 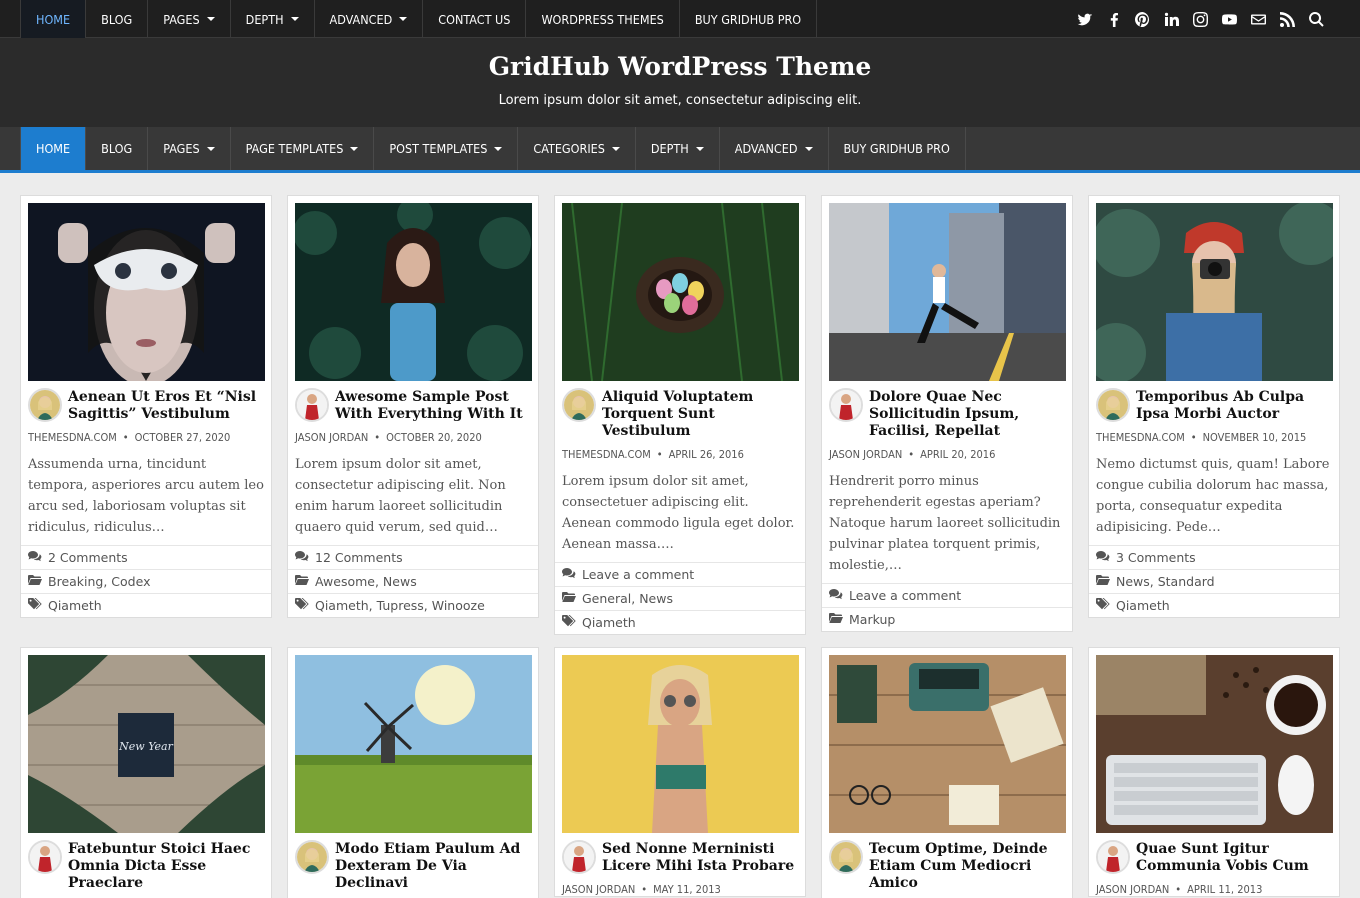 What do you see at coordinates (1255, 437) in the screenshot?
I see `post-date: November 10, 2015` at bounding box center [1255, 437].